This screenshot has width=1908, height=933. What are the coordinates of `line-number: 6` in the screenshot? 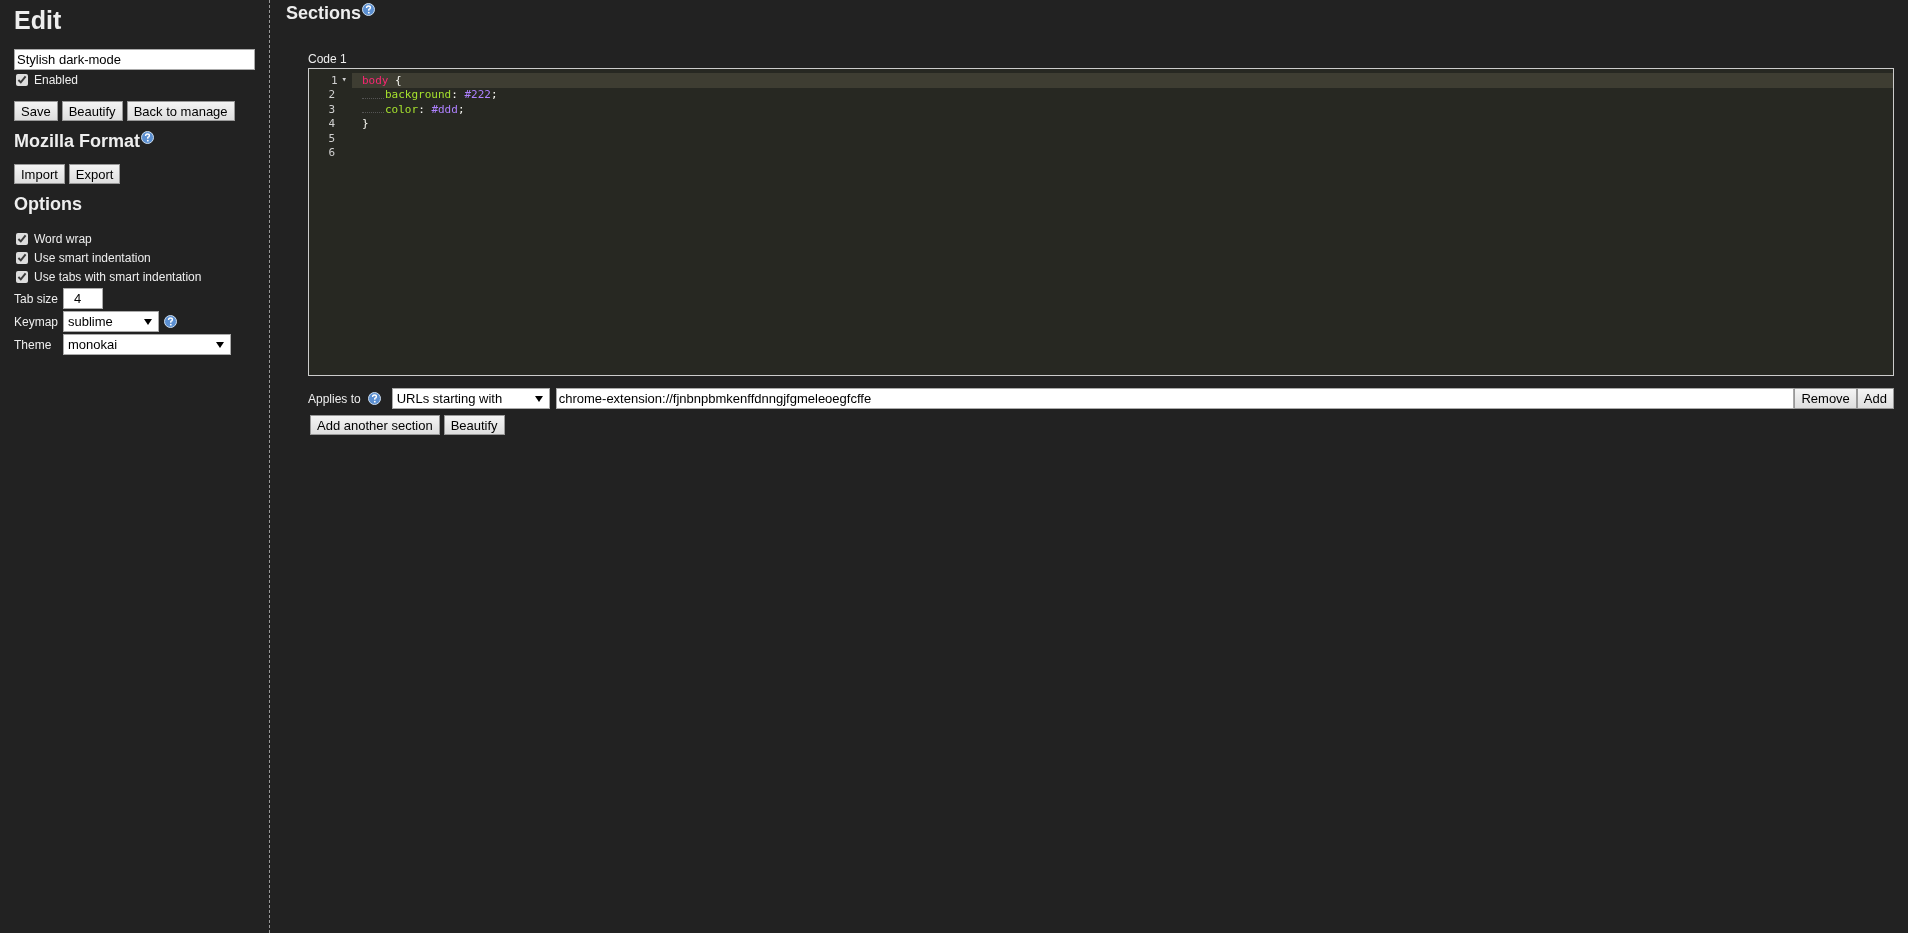 It's located at (331, 153).